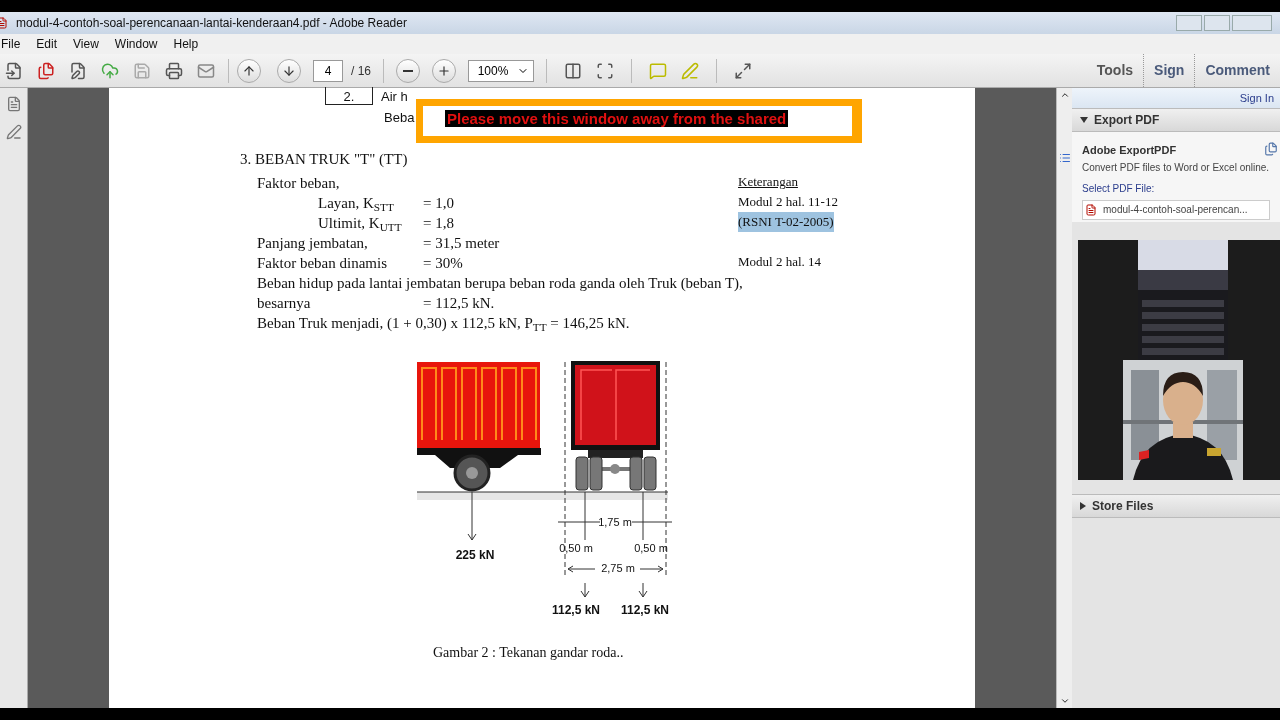 This screenshot has height=720, width=1280. I want to click on value-text: = 1,8, so click(438, 223).